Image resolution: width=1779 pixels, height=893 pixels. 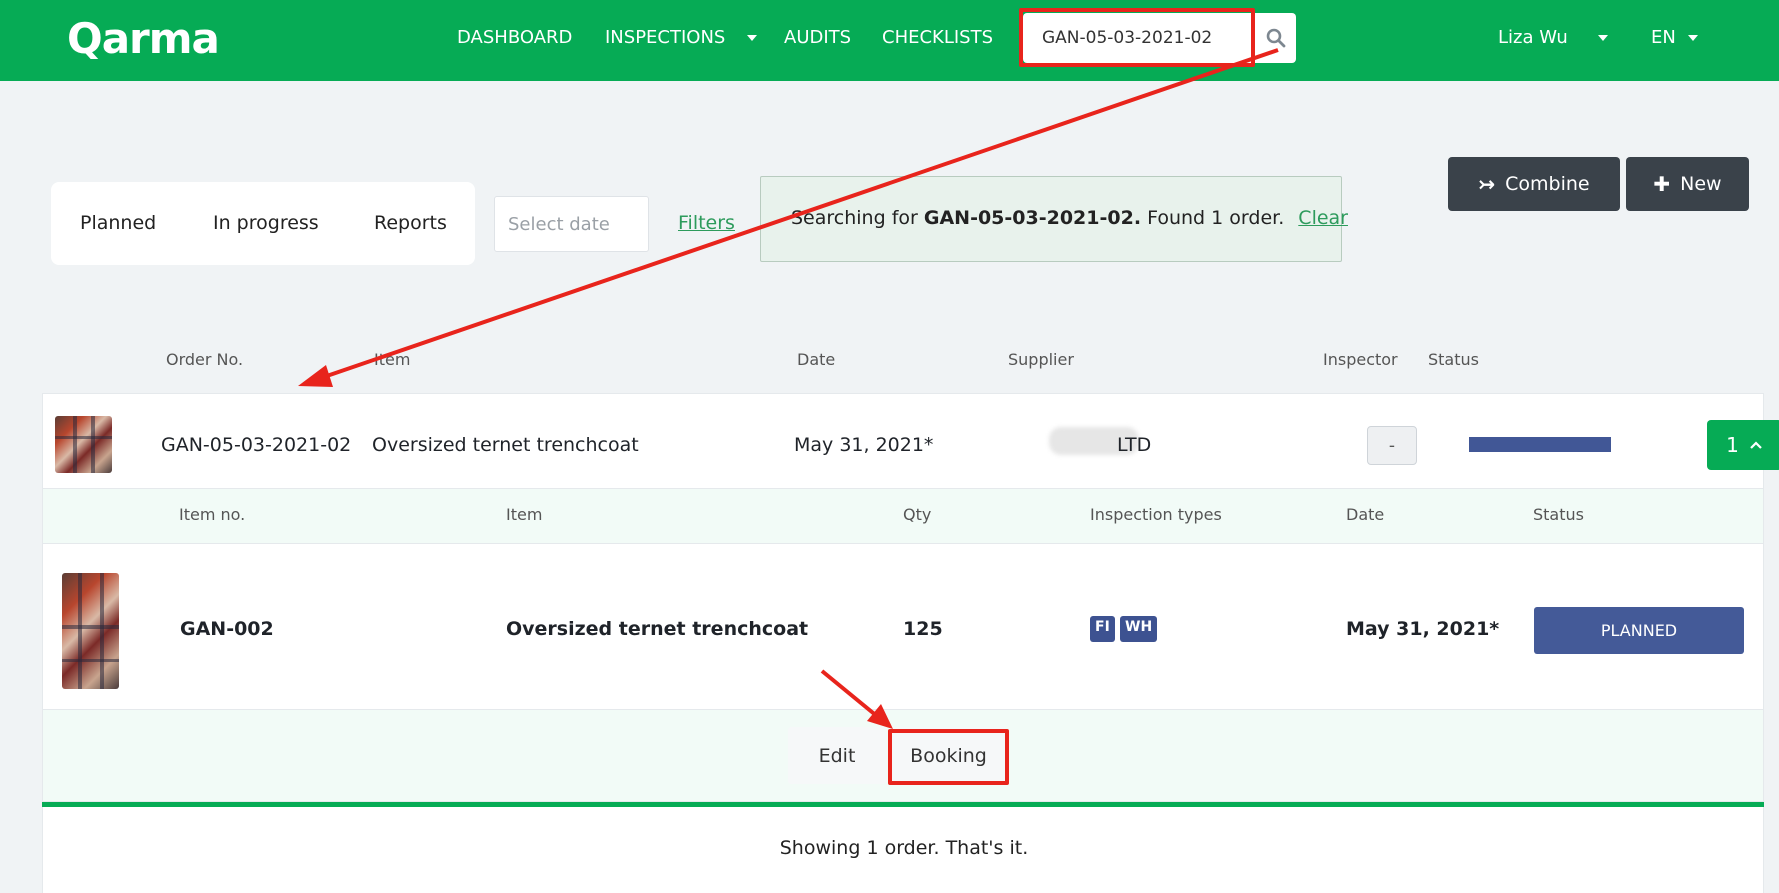 What do you see at coordinates (1756, 445) in the screenshot?
I see `chevron-up-icon` at bounding box center [1756, 445].